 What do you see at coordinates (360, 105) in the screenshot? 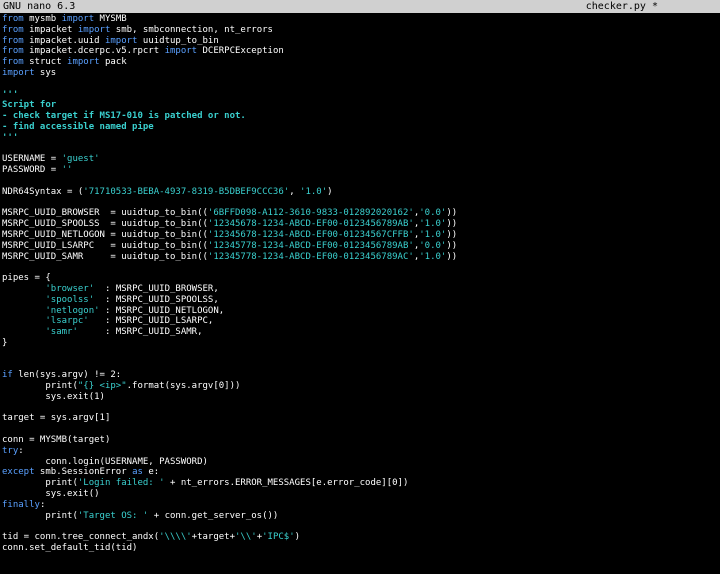
I see `code-line: Script for` at bounding box center [360, 105].